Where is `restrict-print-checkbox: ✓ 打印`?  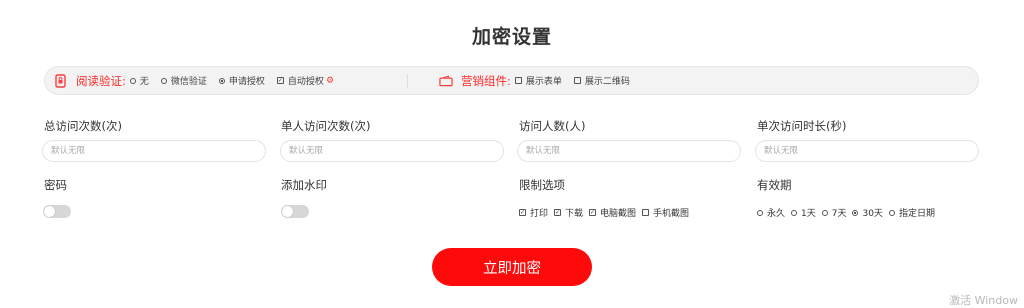 restrict-print-checkbox: ✓ 打印 is located at coordinates (533, 212).